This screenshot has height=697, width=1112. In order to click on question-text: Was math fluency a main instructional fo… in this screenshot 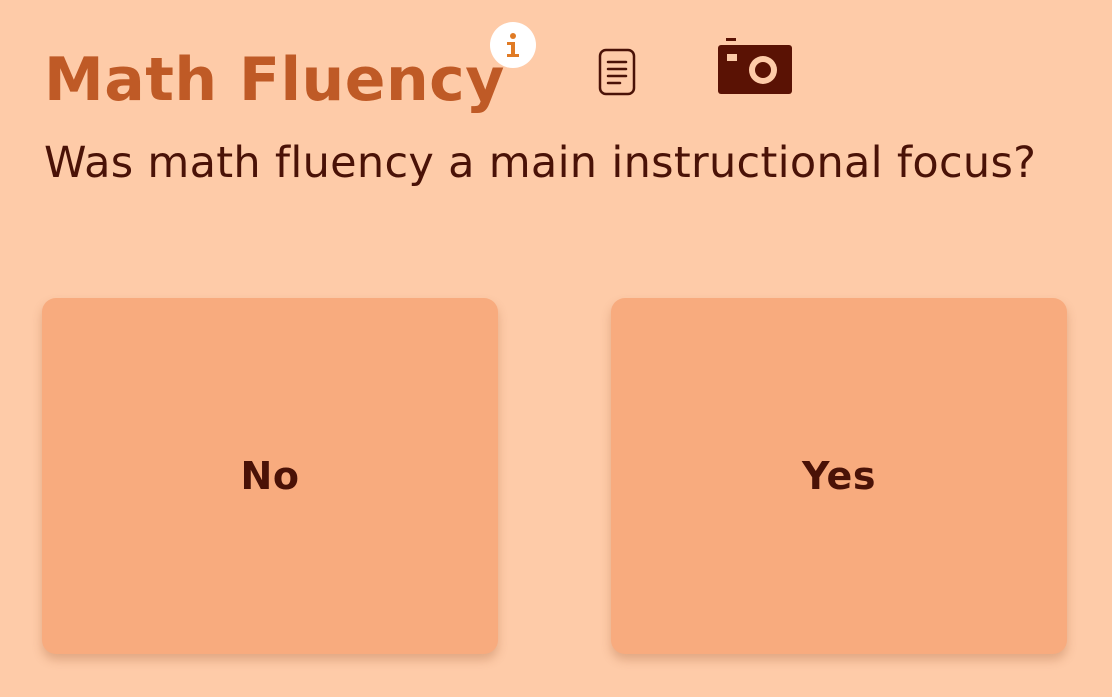, I will do `click(540, 163)`.